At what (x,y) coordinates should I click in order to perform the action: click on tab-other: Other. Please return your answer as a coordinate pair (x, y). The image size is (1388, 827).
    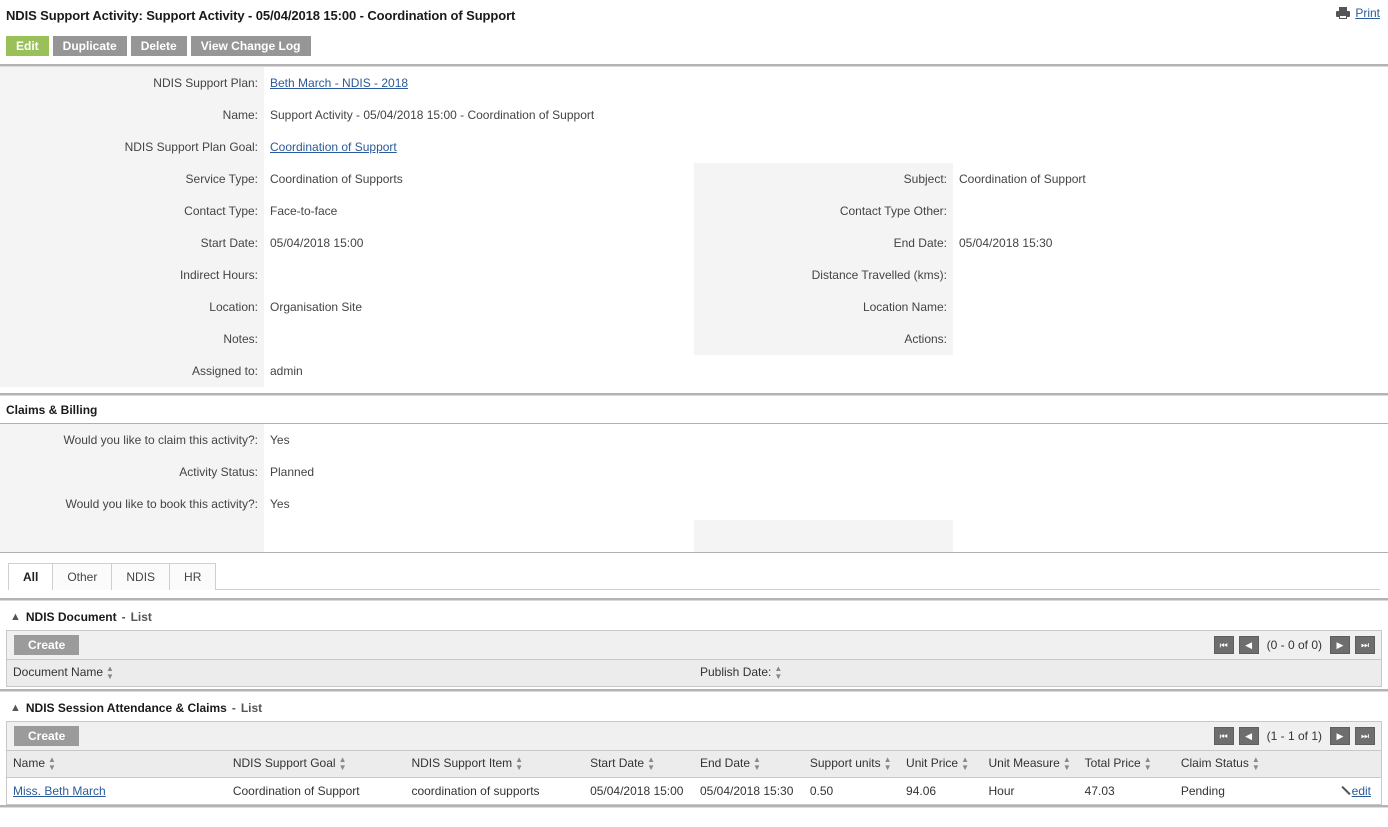
    Looking at the image, I should click on (82, 576).